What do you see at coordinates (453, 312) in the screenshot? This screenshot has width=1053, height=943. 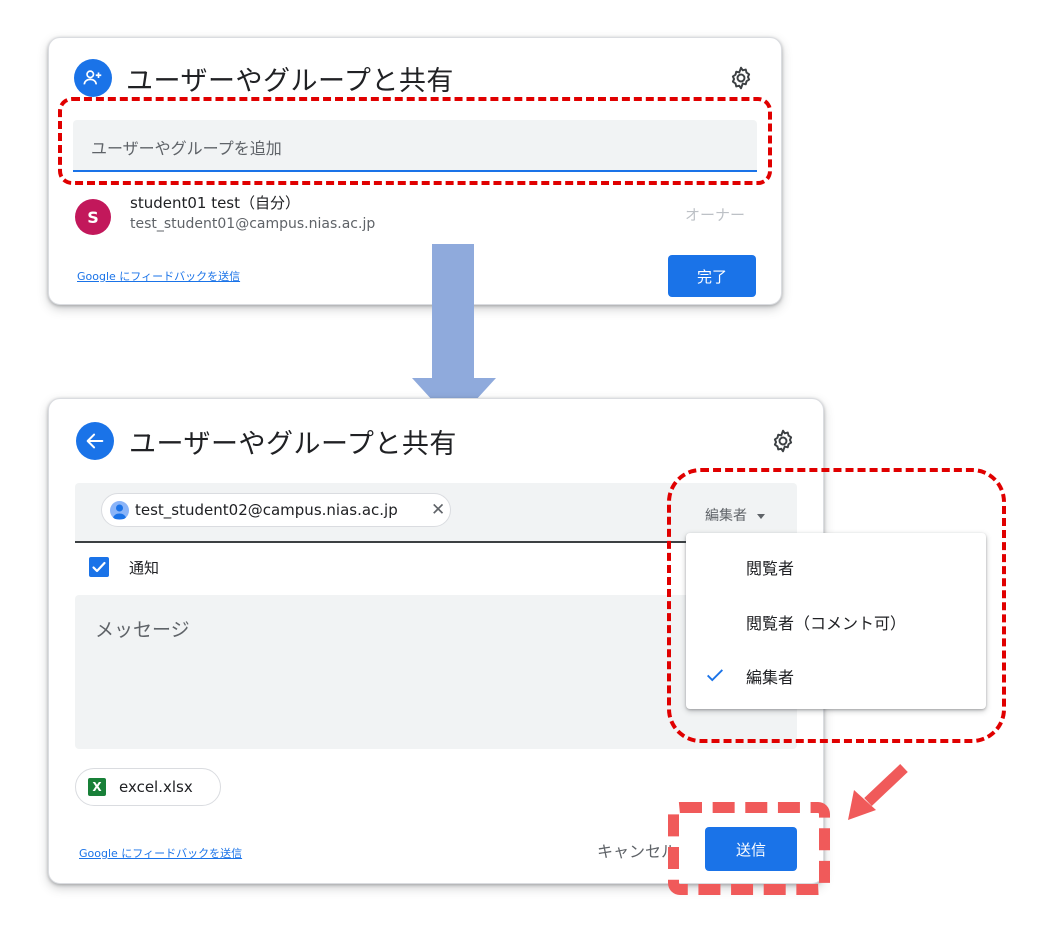 I see `flow-arrow-shaft` at bounding box center [453, 312].